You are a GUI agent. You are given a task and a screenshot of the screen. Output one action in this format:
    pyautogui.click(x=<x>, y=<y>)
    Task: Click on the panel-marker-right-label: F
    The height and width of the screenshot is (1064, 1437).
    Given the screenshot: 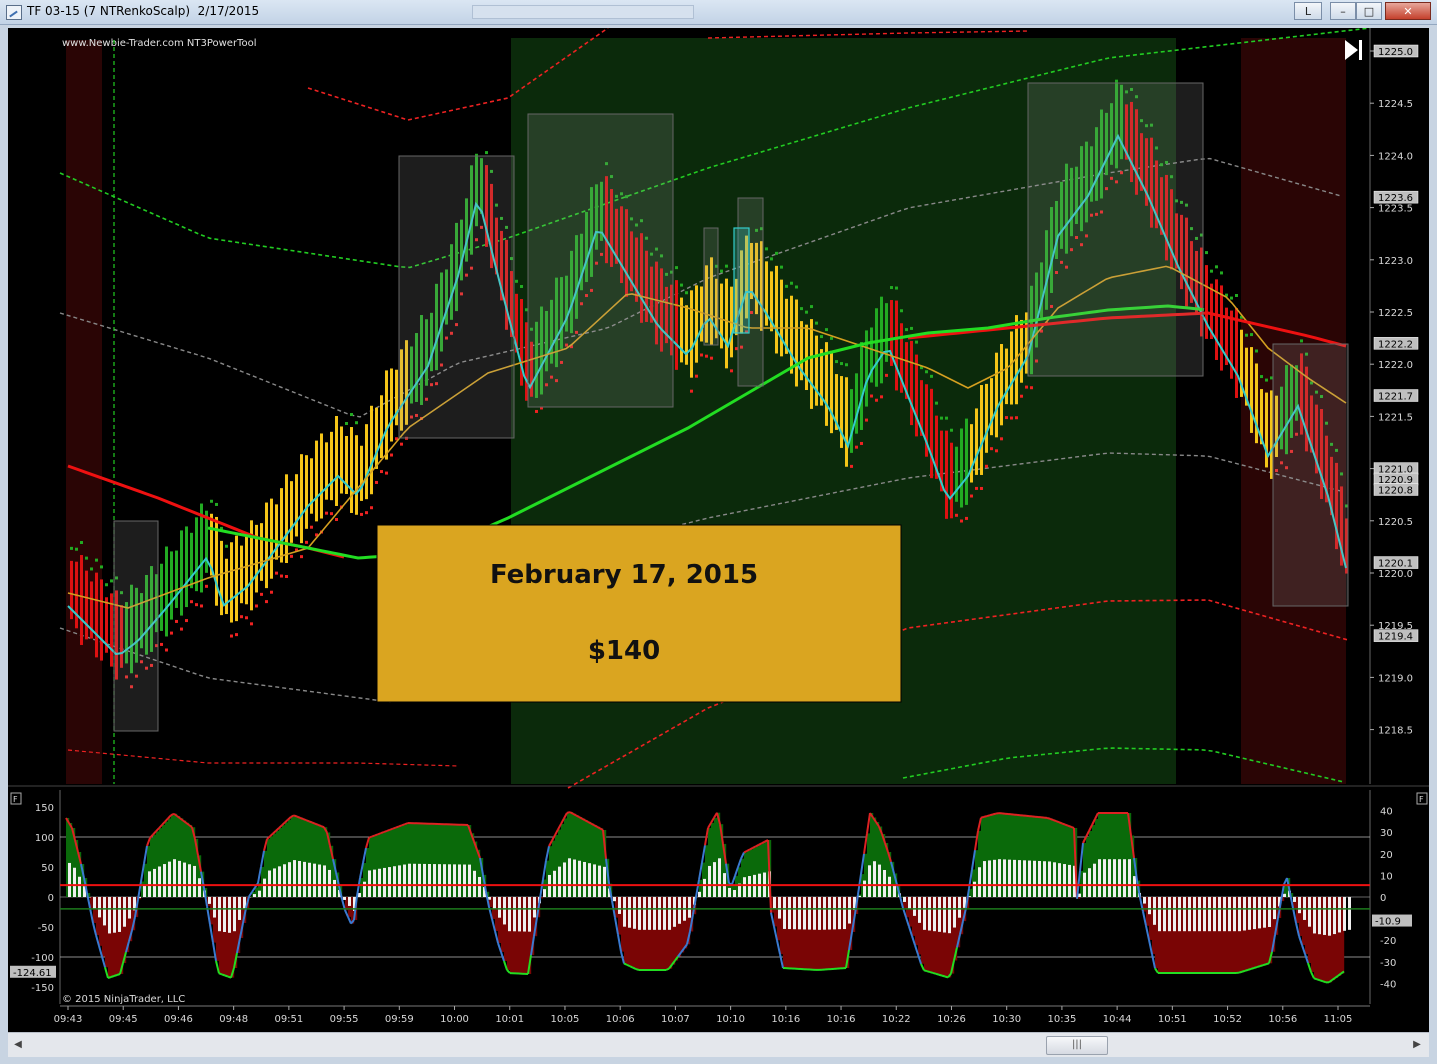 What is the action you would take?
    pyautogui.click(x=1421, y=799)
    